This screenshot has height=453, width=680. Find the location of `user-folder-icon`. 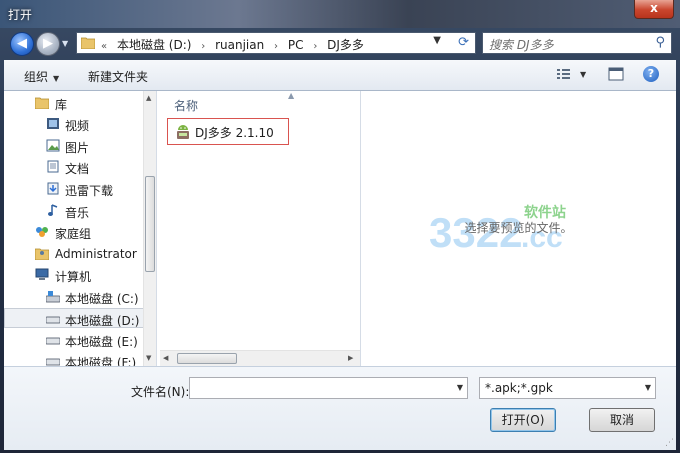

user-folder-icon is located at coordinates (42, 254).